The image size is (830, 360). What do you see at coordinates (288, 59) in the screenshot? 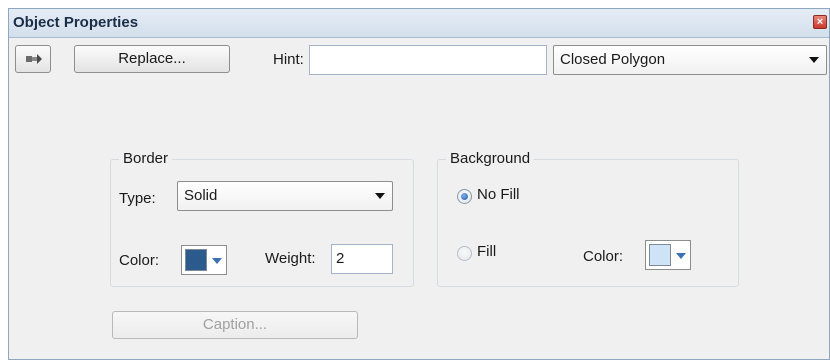
I see `hint-label: Hint:` at bounding box center [288, 59].